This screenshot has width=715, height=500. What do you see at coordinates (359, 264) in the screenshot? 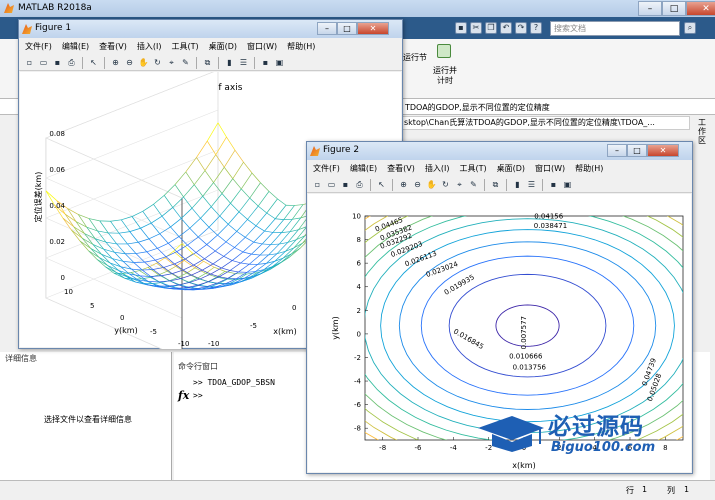
I see `y-tick-label: 6` at bounding box center [359, 264].